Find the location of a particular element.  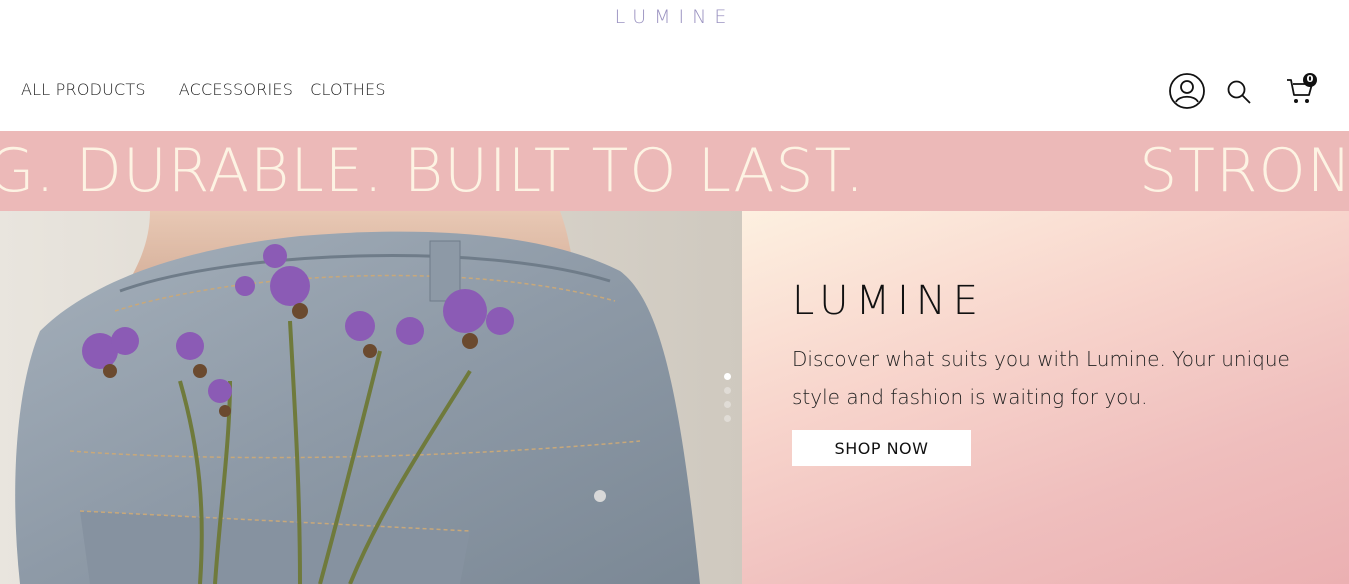

shop-now-button: SHOP NOW is located at coordinates (881, 448).